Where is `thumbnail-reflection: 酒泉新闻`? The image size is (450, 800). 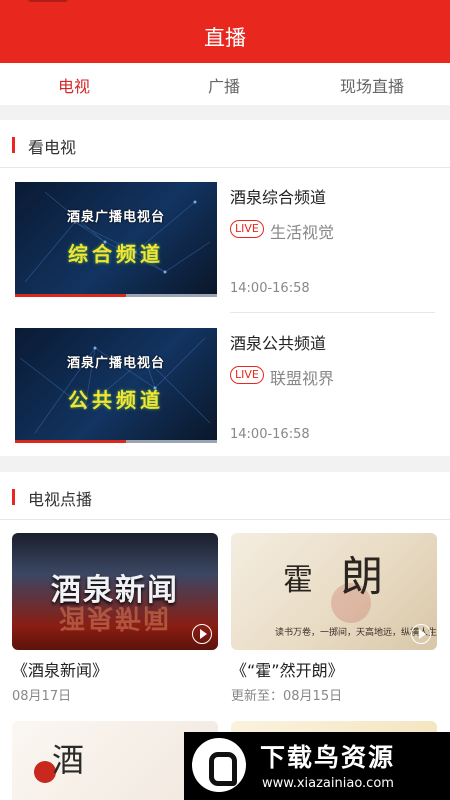
thumbnail-reflection: 酒泉新闻 is located at coordinates (114, 617).